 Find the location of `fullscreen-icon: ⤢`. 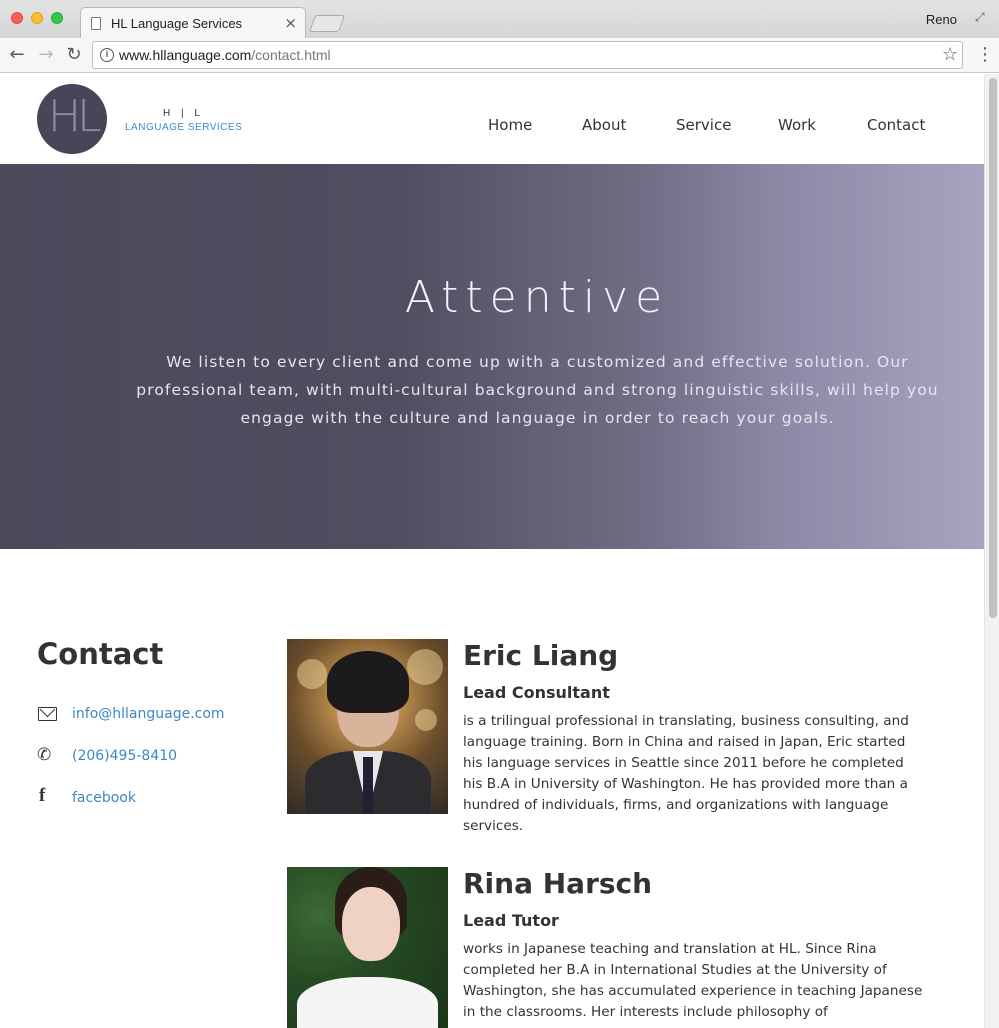

fullscreen-icon: ⤢ is located at coordinates (982, 17).